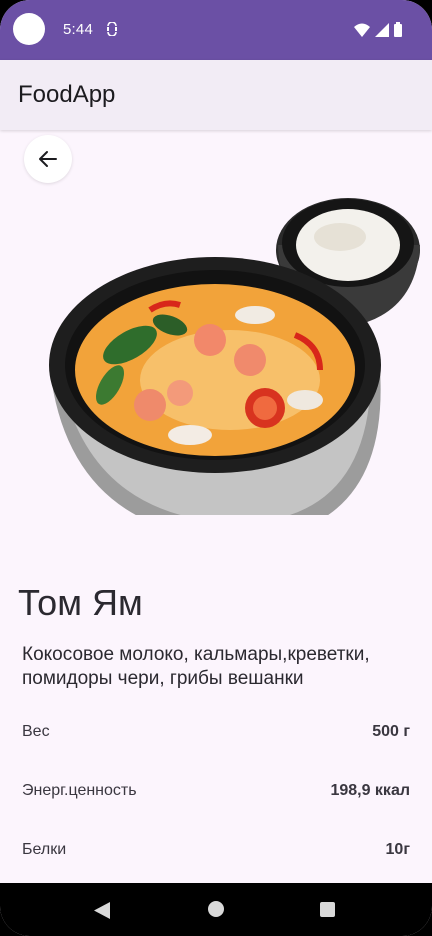 The height and width of the screenshot is (936, 432). I want to click on nutrition-value: 10г, so click(397, 849).